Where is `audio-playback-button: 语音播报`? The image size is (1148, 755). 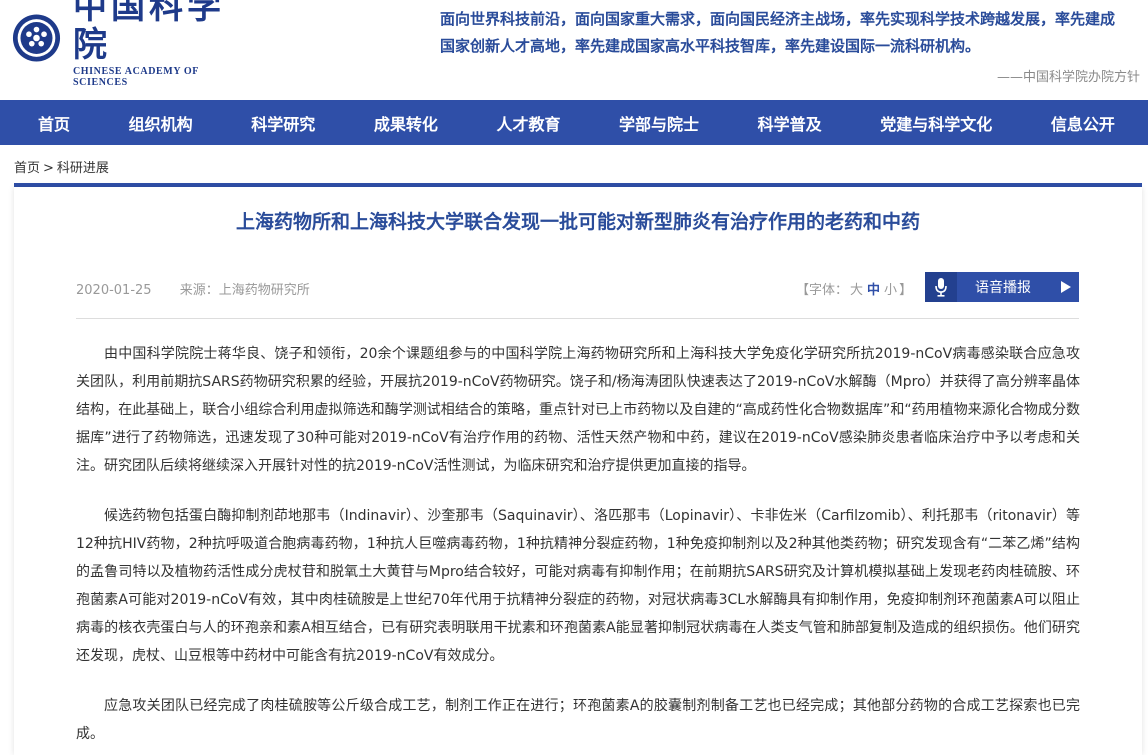
audio-playback-button: 语音播报 is located at coordinates (1002, 287).